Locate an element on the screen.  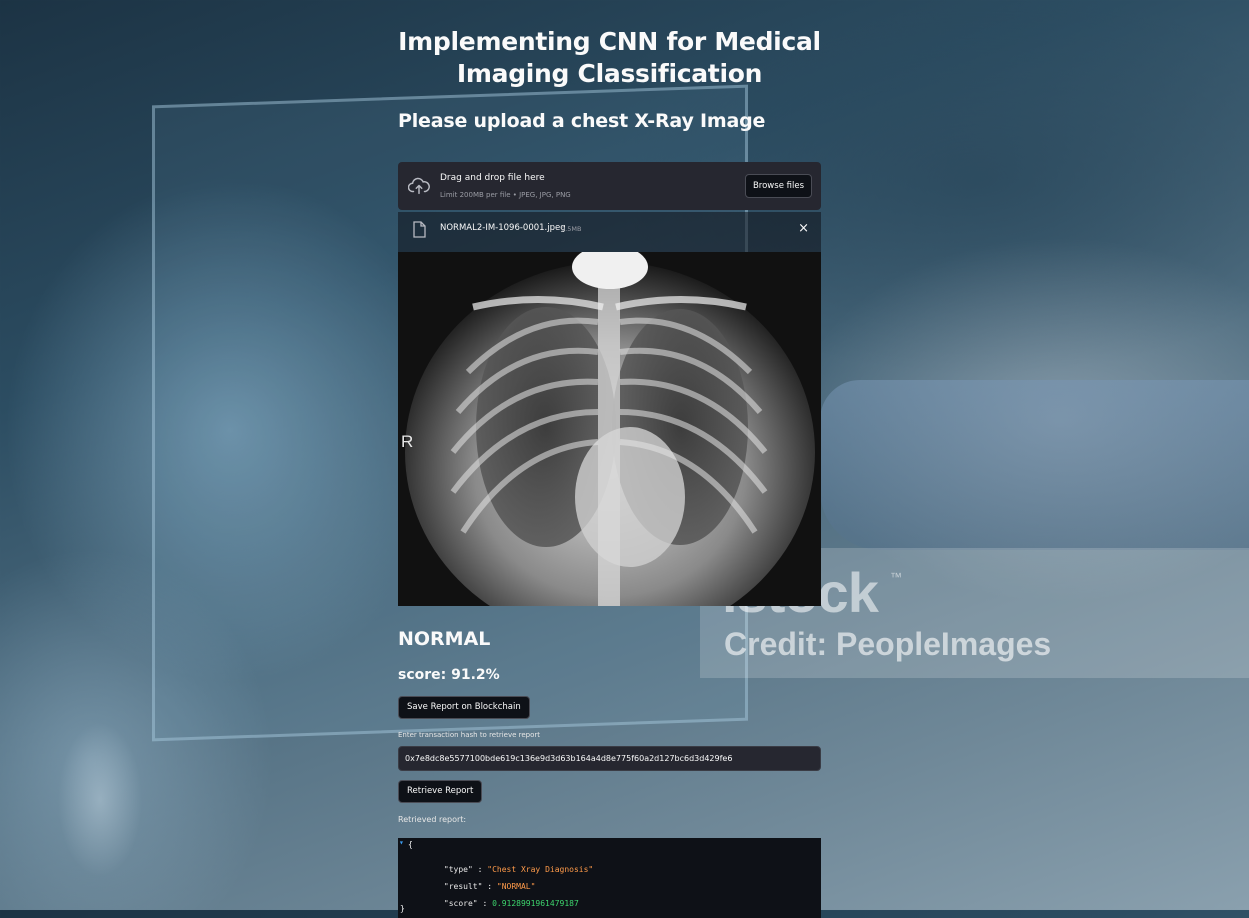
dropzone-instruction: Drag and drop file here is located at coordinates (492, 178).